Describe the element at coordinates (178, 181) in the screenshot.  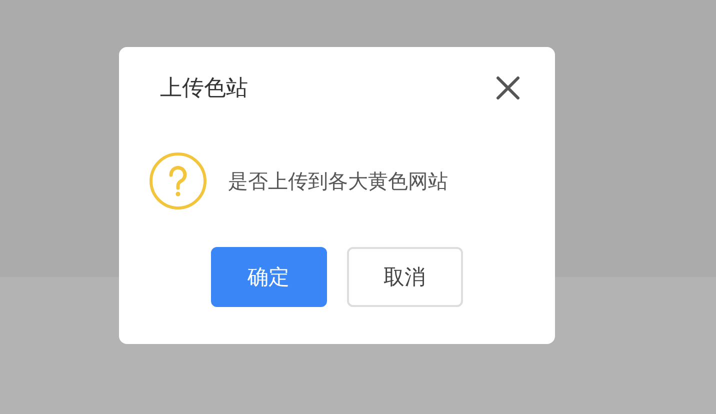
I see `question-icon` at that location.